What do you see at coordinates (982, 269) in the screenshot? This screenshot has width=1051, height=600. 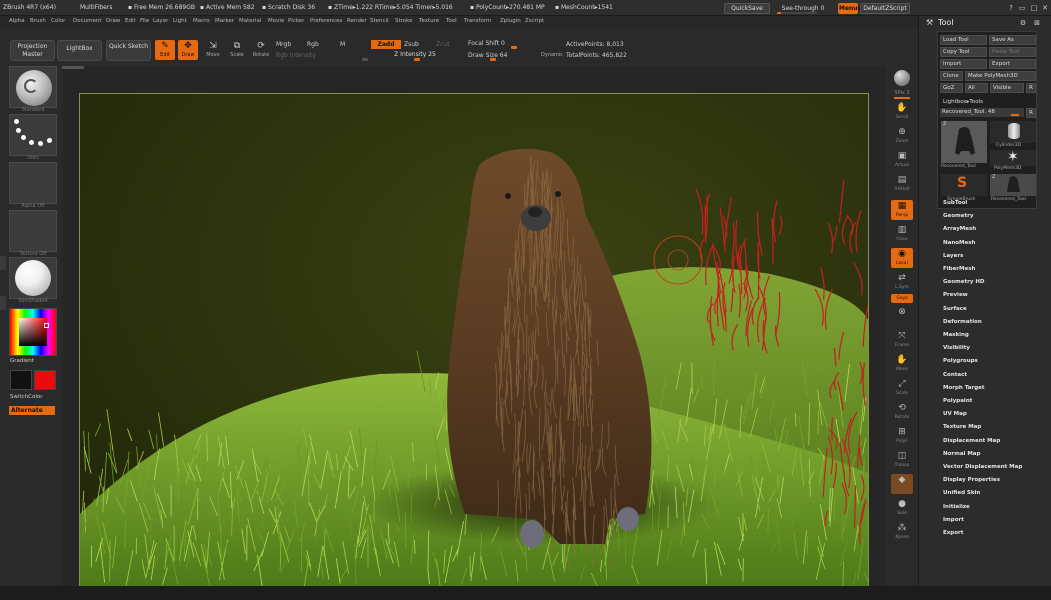 I see `subpalette-fibermesh: FiberMesh` at bounding box center [982, 269].